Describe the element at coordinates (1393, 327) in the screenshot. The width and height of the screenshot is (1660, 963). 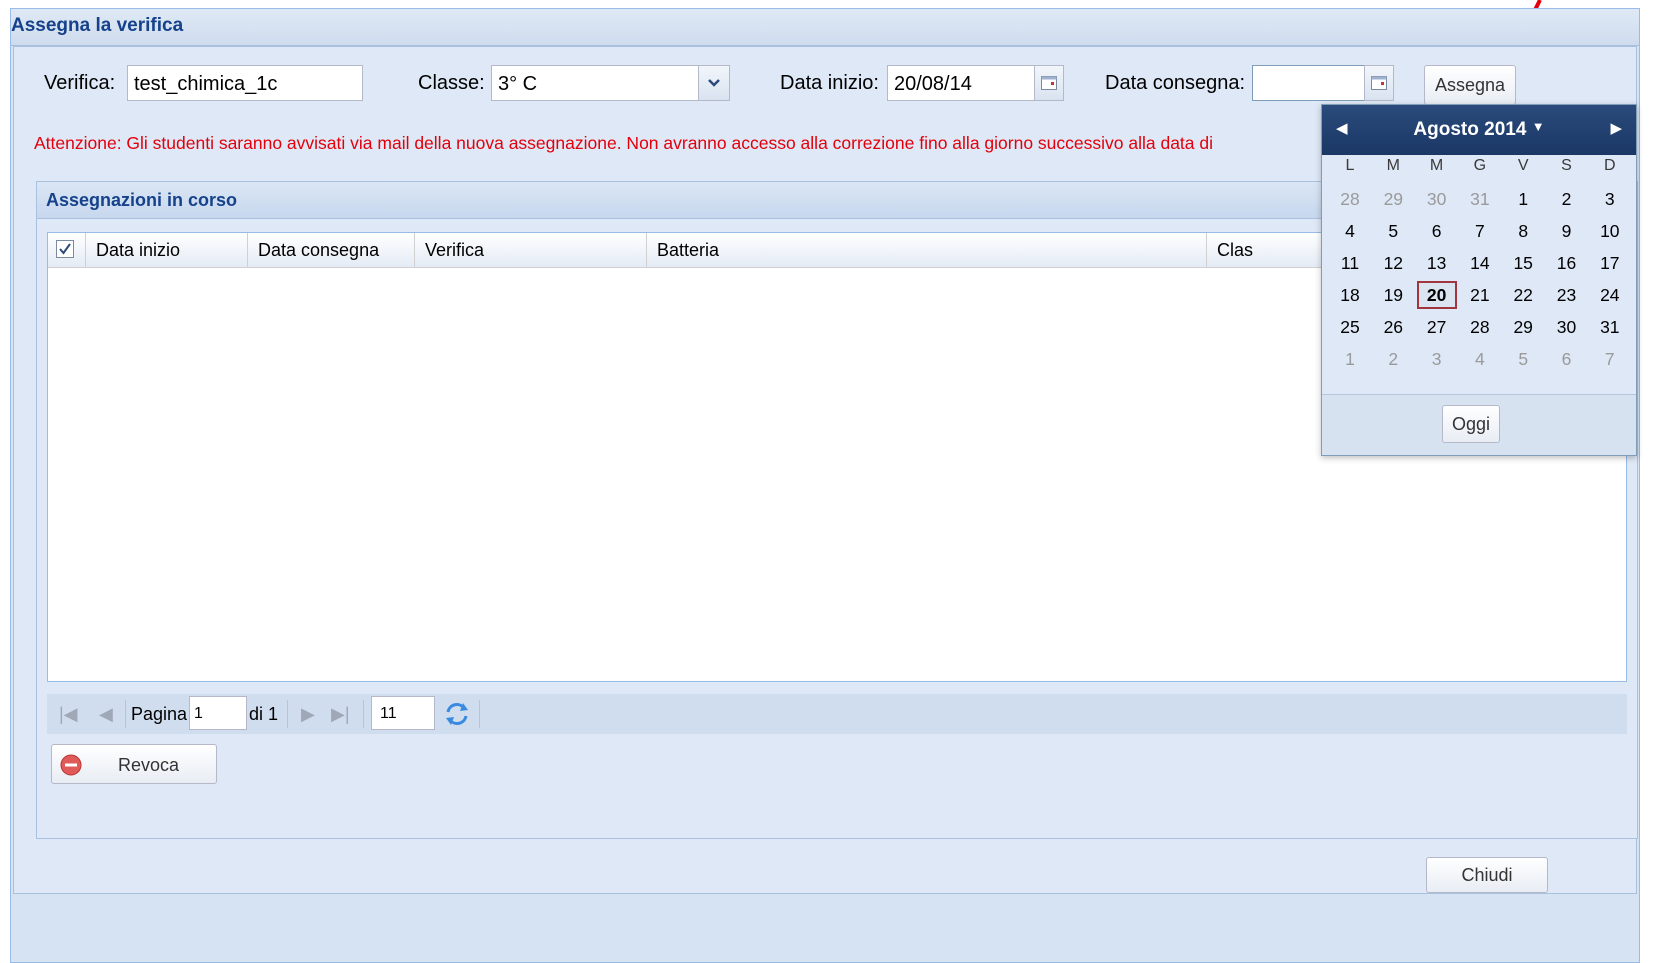
I see `calendar-day: 26` at that location.